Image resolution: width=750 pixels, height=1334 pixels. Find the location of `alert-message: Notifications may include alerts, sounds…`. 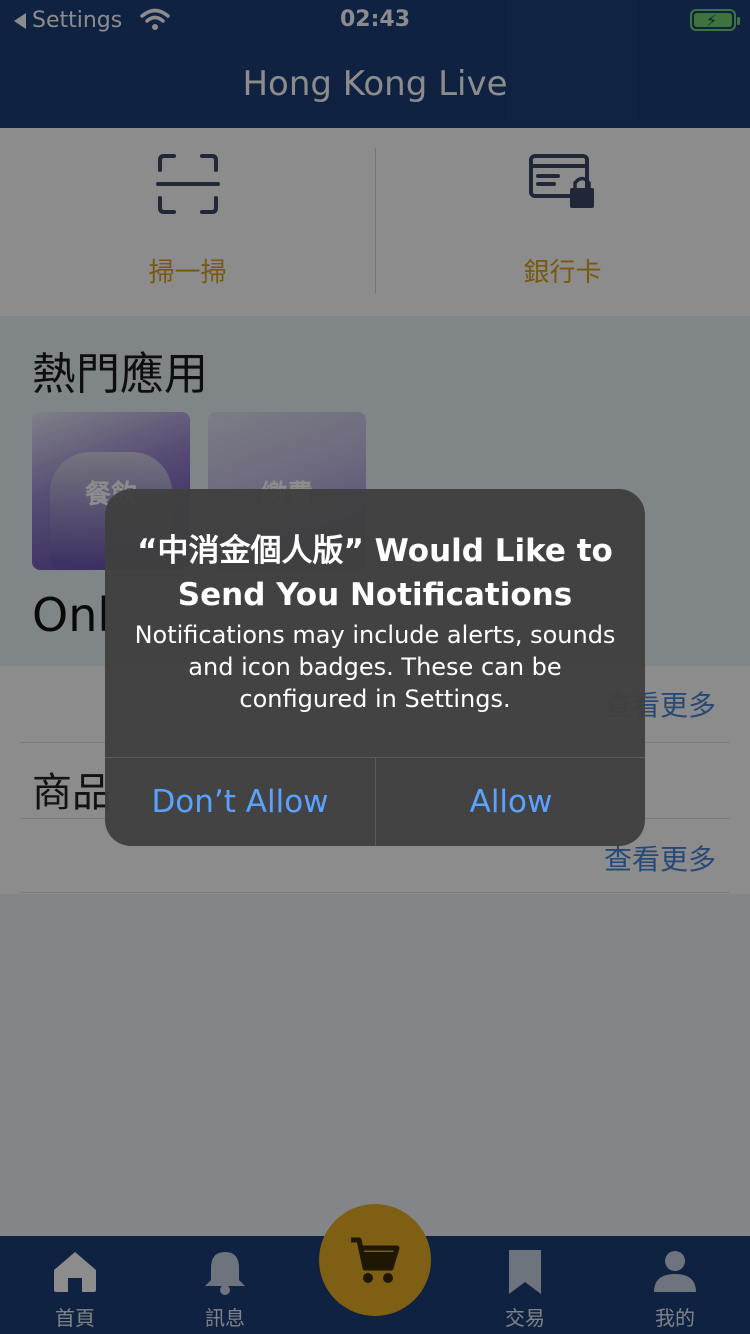

alert-message: Notifications may include alerts, sounds… is located at coordinates (375, 667).